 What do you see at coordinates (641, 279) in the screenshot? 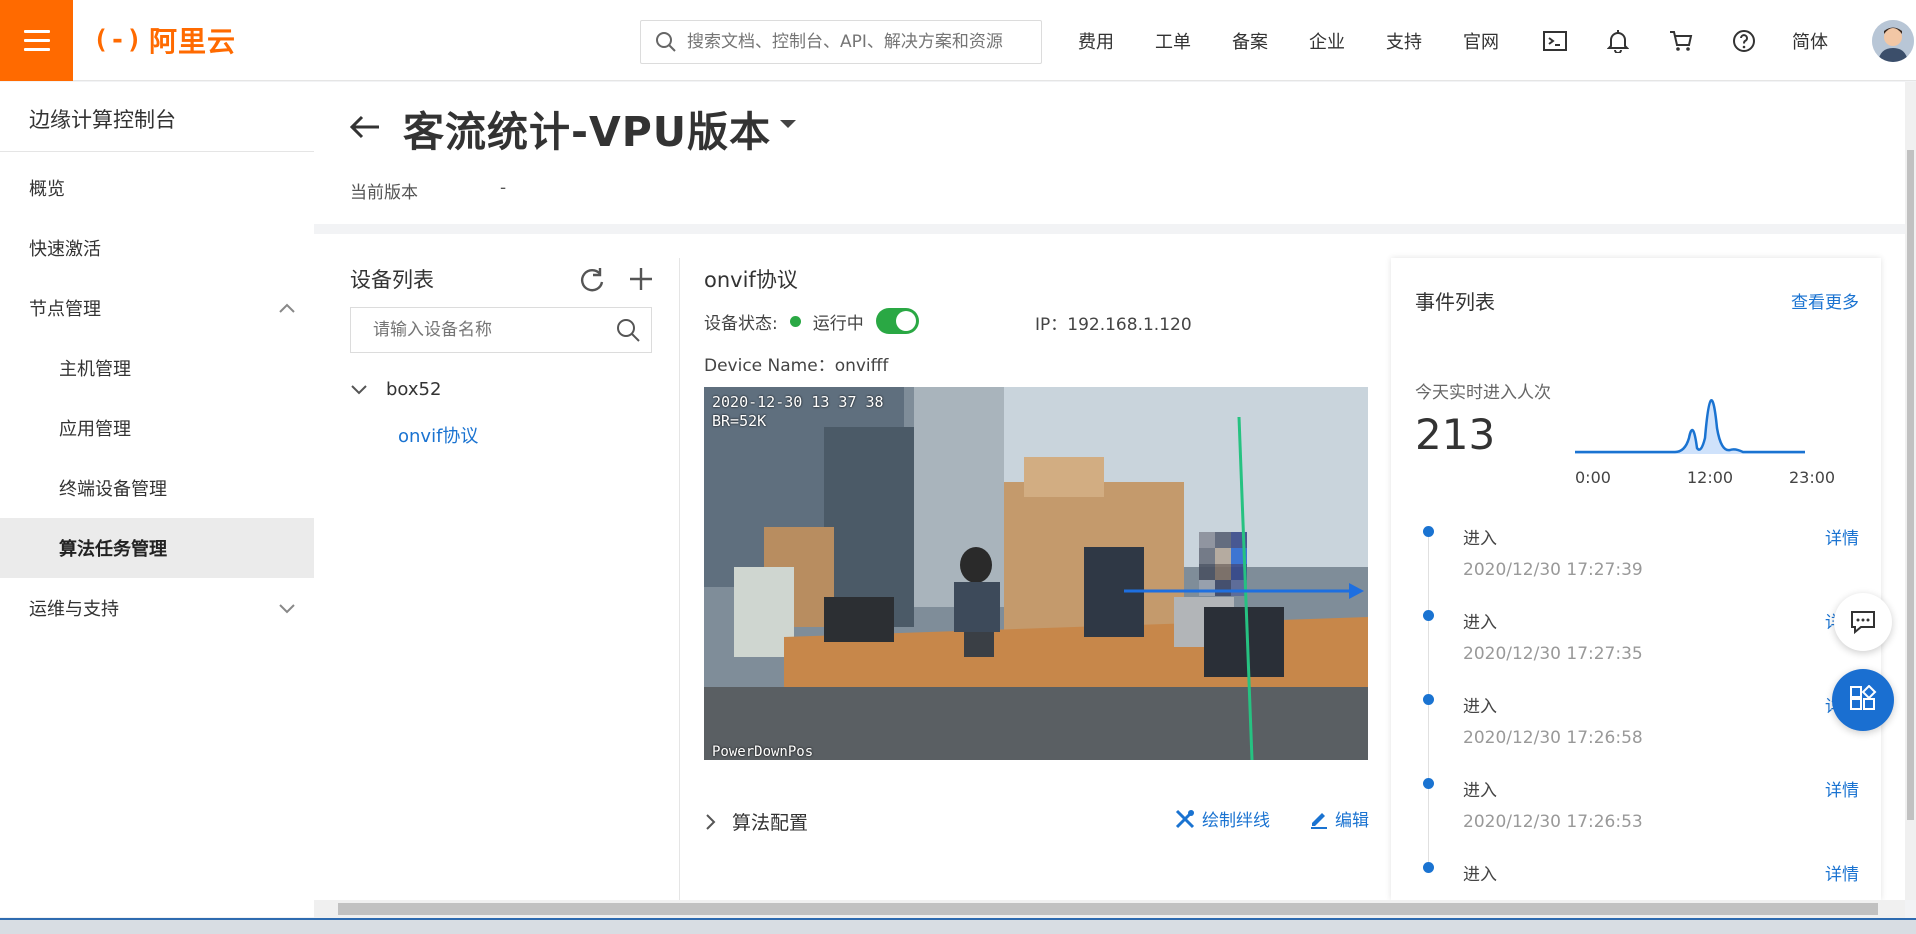
I see `add-icon` at bounding box center [641, 279].